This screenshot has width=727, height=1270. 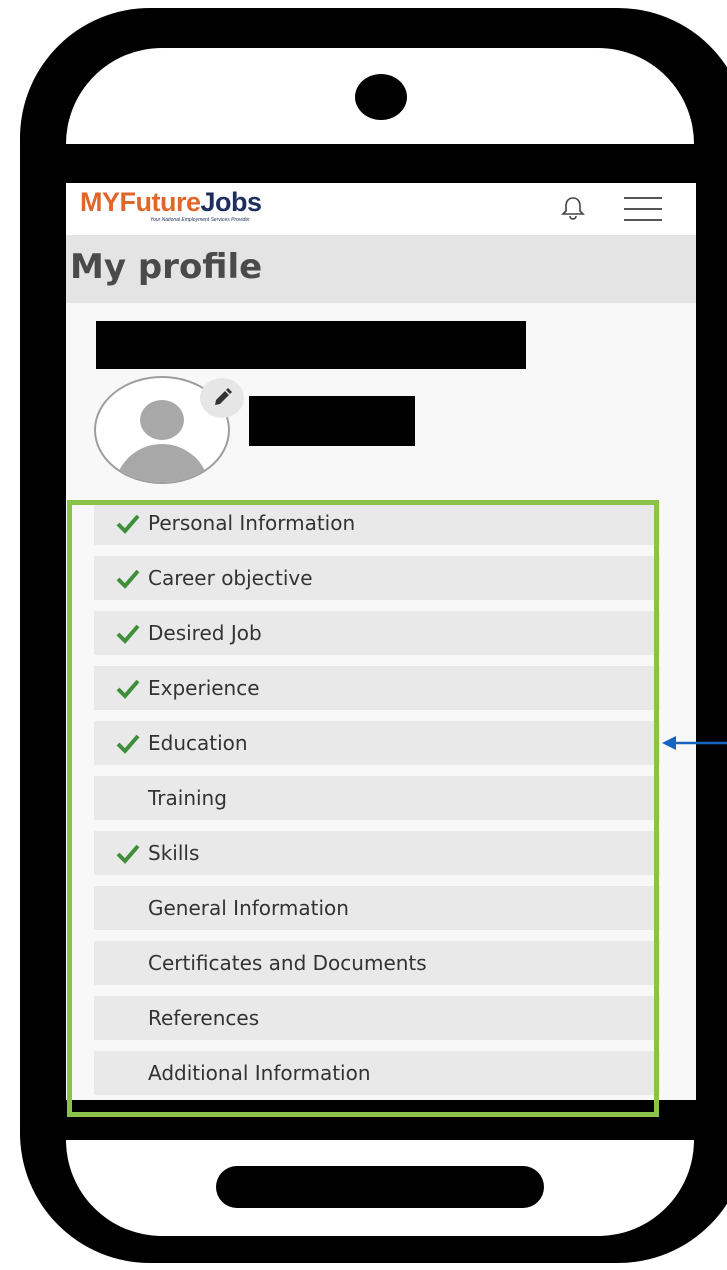 I want to click on page-title: My profile, so click(x=166, y=267).